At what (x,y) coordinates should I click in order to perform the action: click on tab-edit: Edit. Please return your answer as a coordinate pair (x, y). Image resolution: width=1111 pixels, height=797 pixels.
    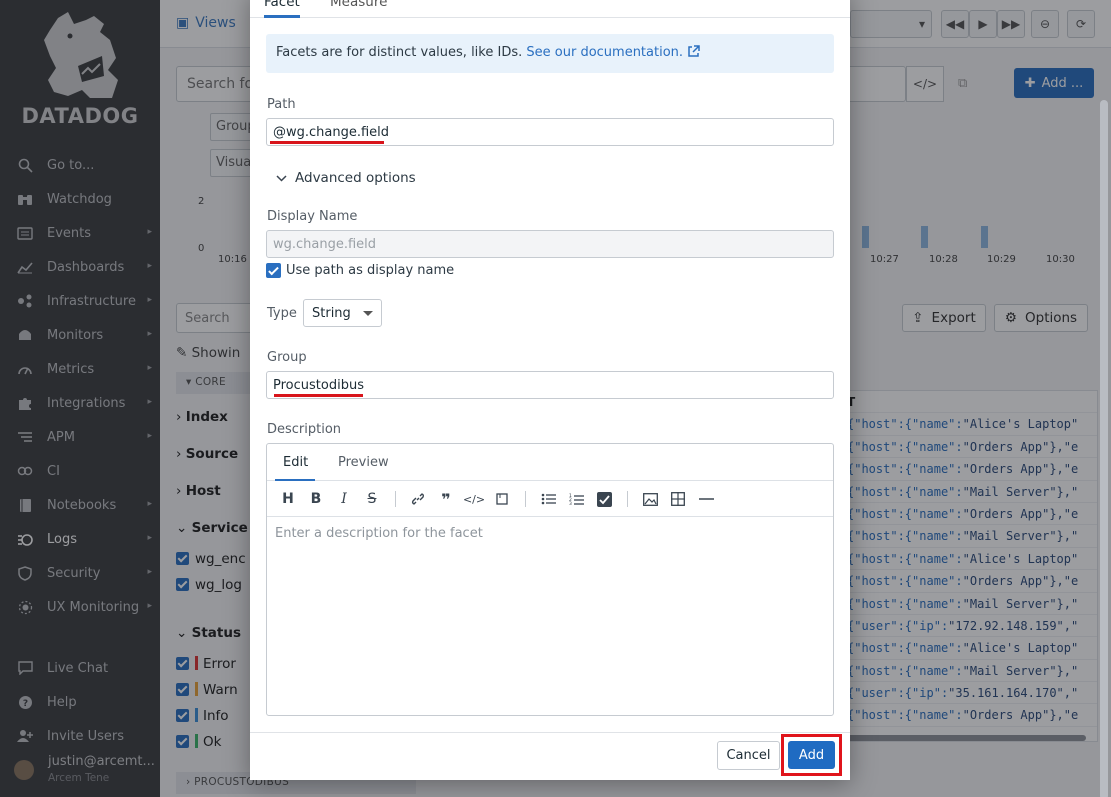
    Looking at the image, I should click on (295, 462).